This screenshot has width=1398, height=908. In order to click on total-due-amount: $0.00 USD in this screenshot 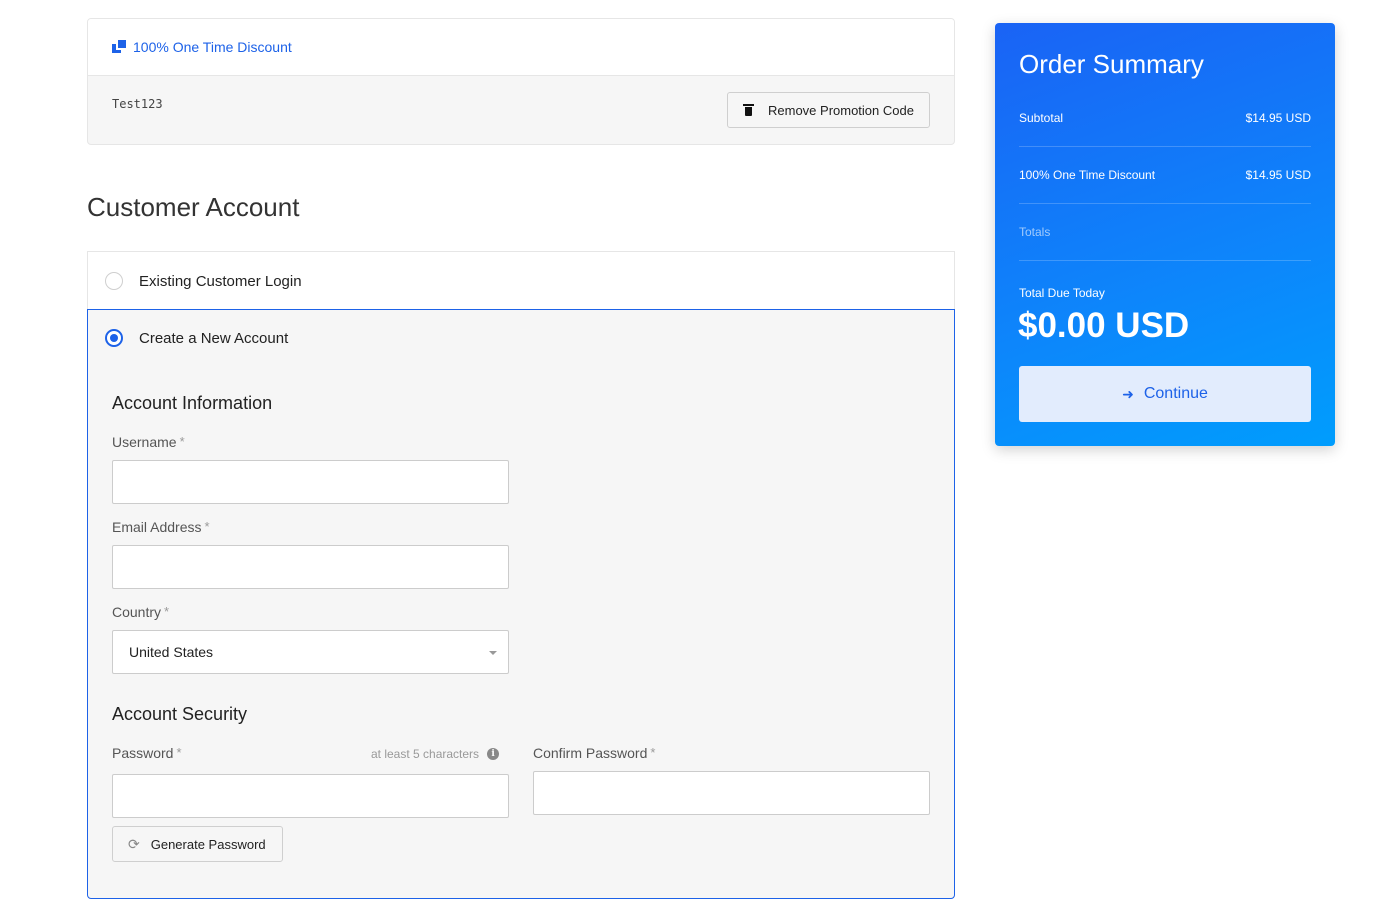, I will do `click(1104, 325)`.